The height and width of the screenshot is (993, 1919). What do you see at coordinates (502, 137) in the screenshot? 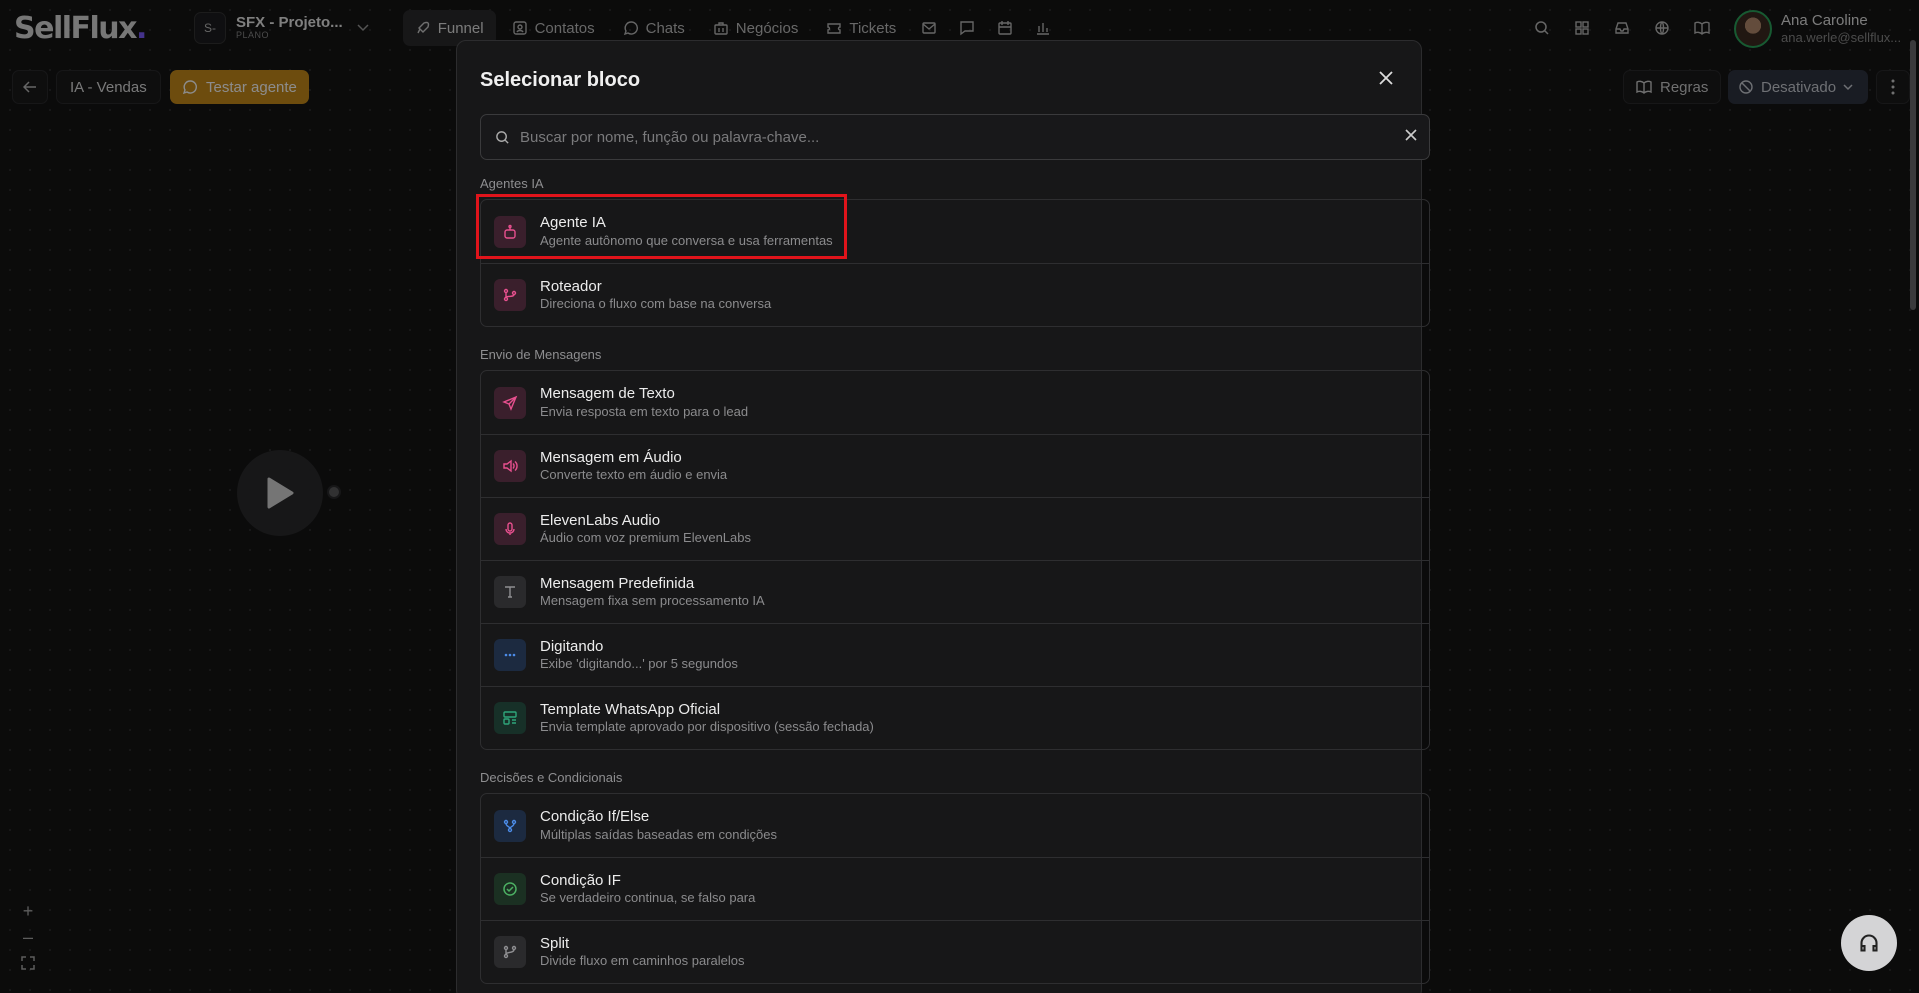
I see `search-icon` at bounding box center [502, 137].